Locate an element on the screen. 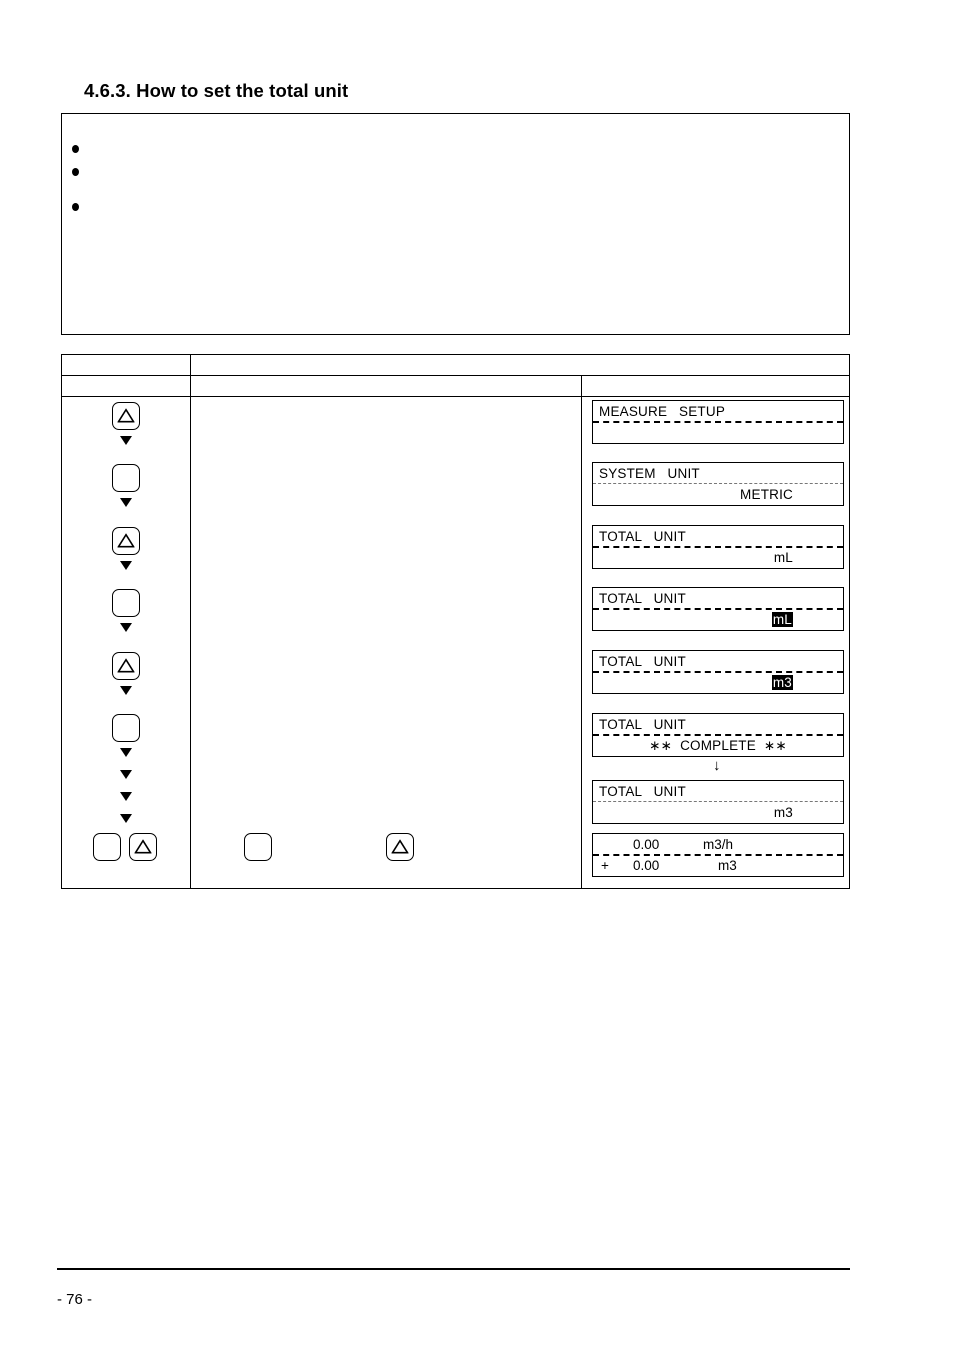  display-total-unit-ml-selected: TOTAL UNIT mL is located at coordinates (718, 609).